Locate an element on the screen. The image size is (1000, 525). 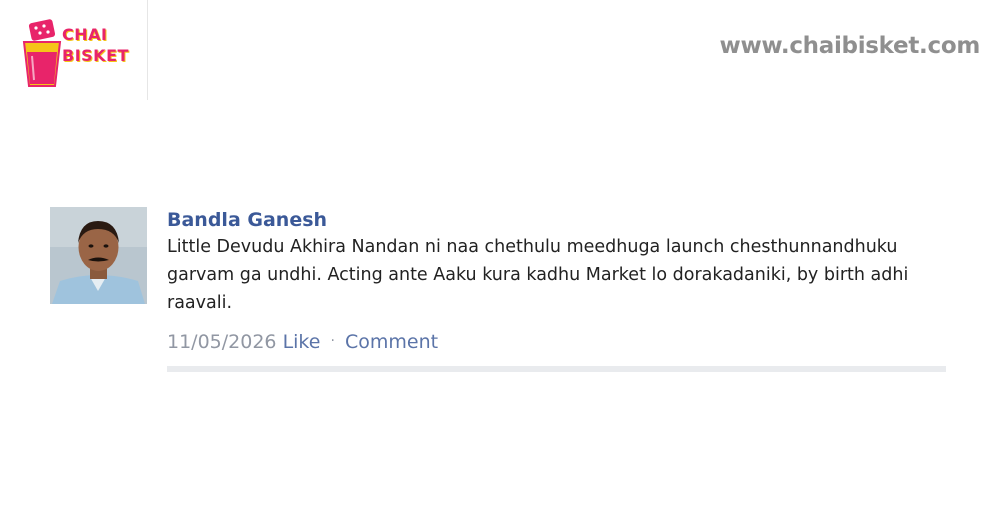
like-link: Like is located at coordinates (302, 342).